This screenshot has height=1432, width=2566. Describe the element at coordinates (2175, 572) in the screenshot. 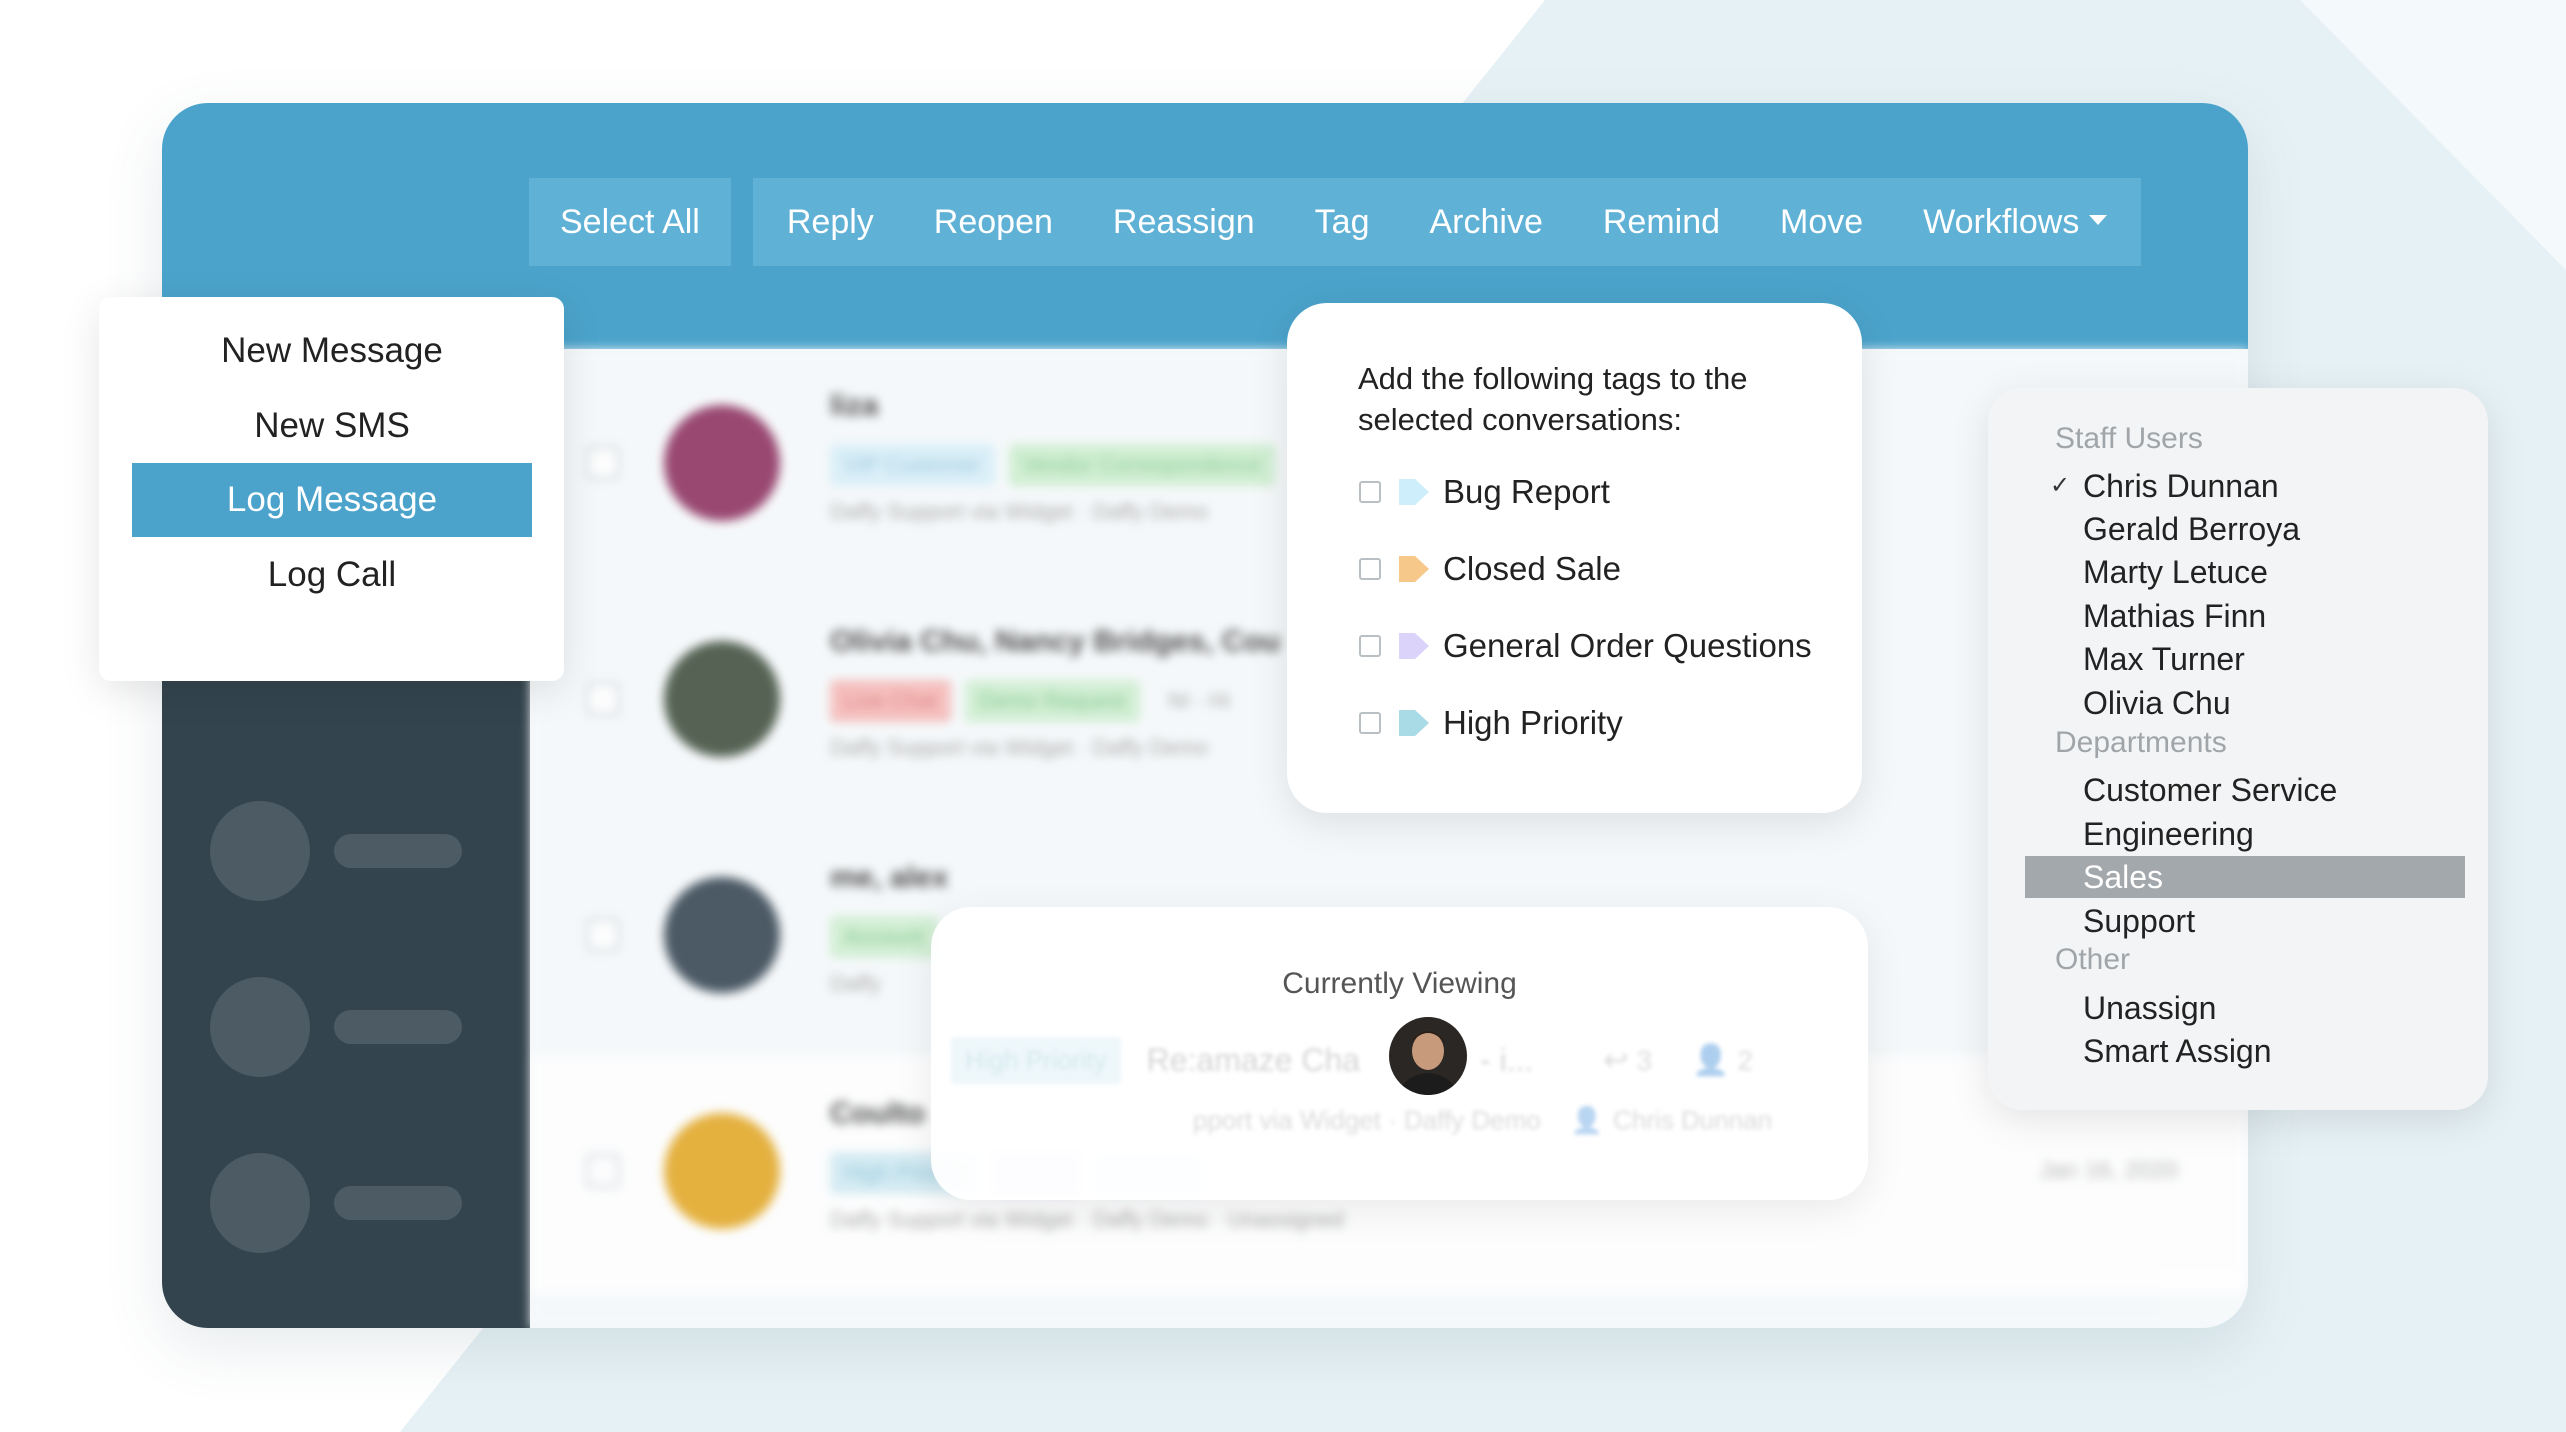

I see `assign-option-label: Marty Letuce` at that location.